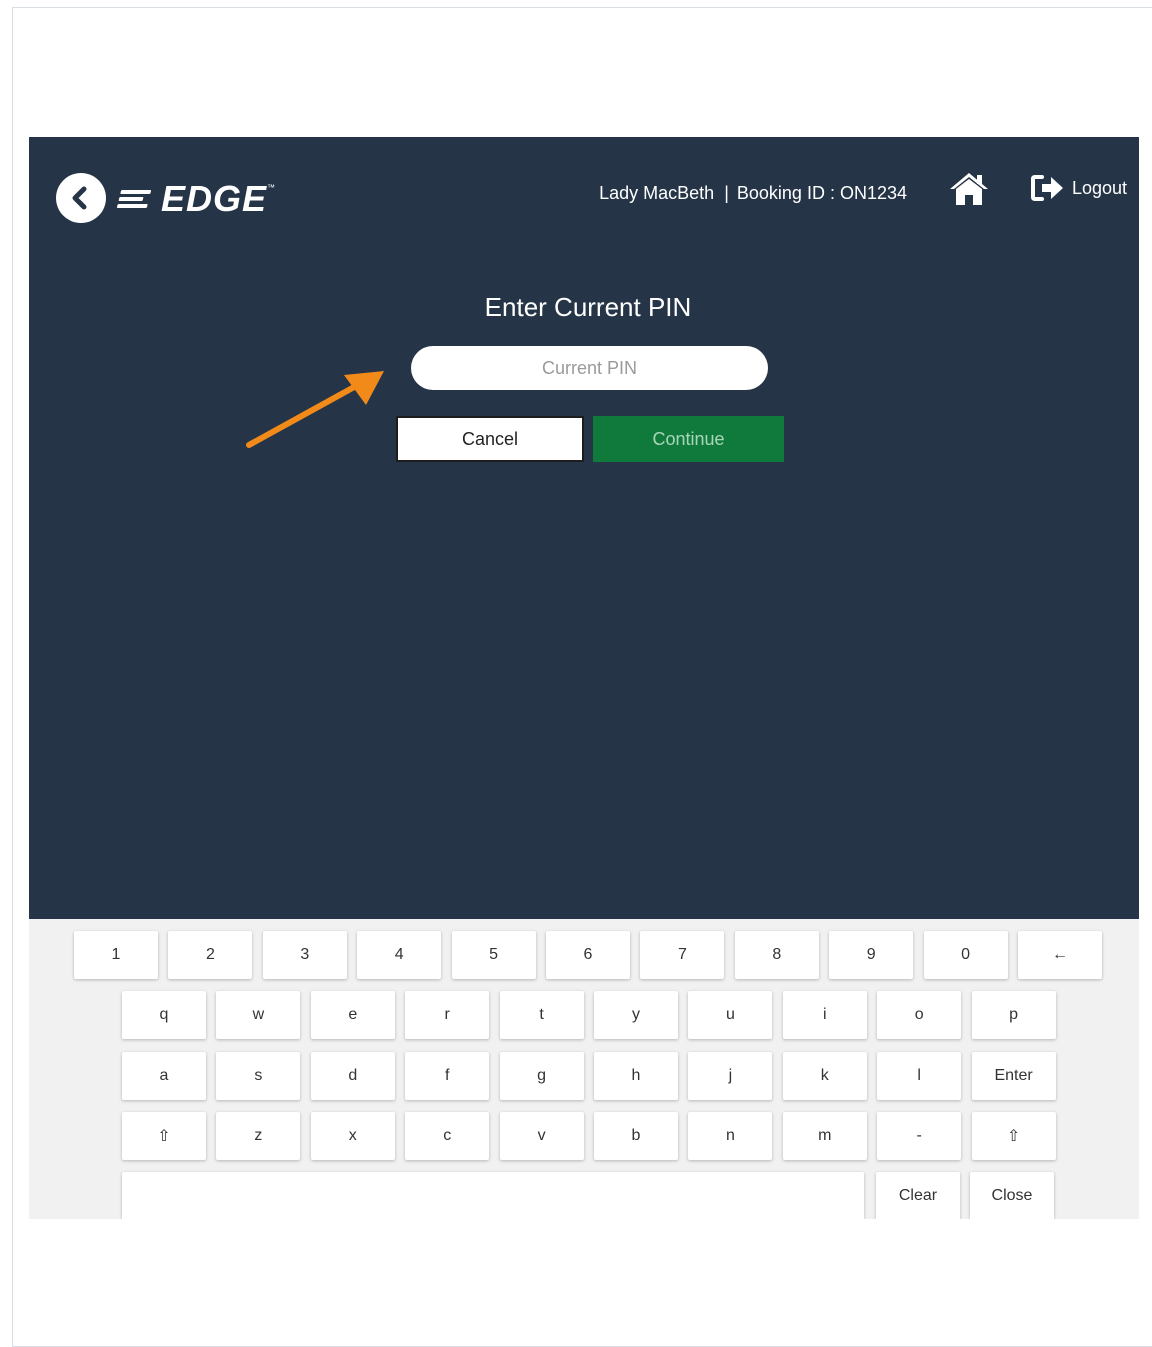  I want to click on key-g: g, so click(541, 1076).